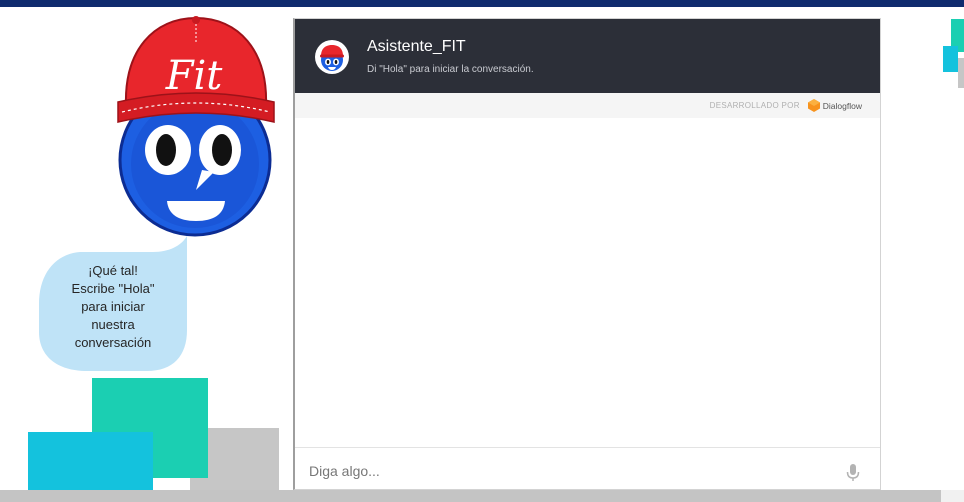 Image resolution: width=964 pixels, height=502 pixels. What do you see at coordinates (482, 3) in the screenshot?
I see `top-bar` at bounding box center [482, 3].